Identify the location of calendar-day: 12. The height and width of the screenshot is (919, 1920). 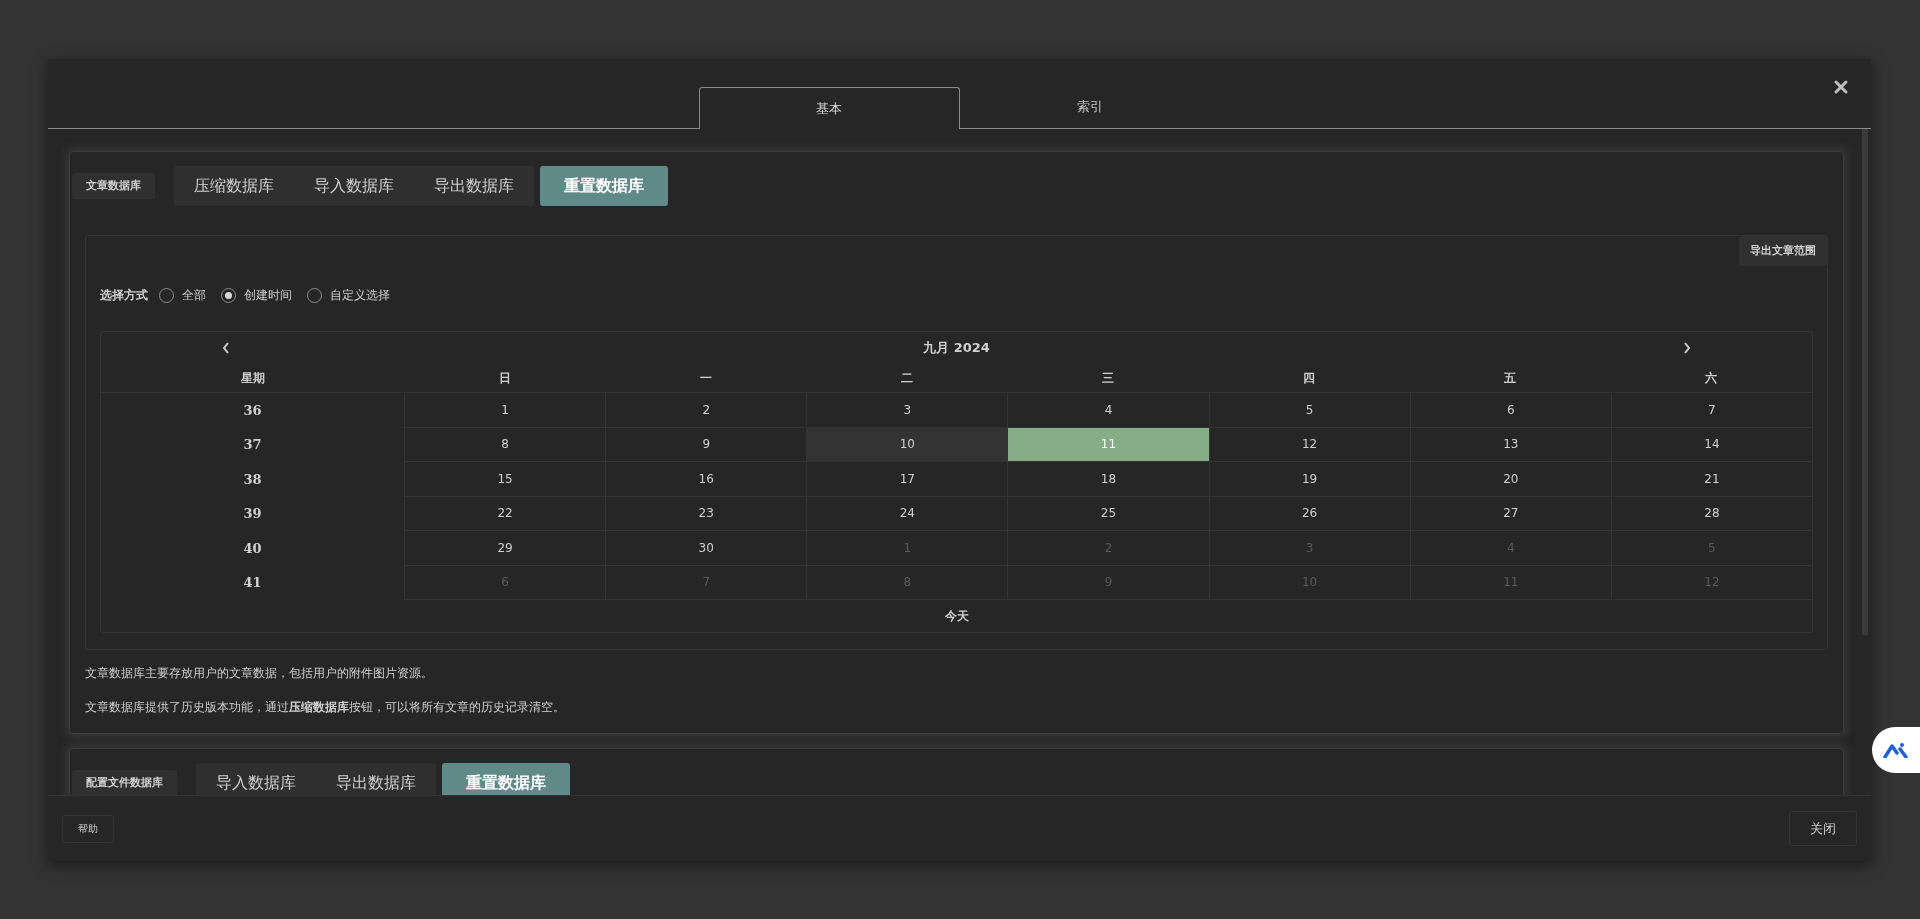
(1309, 444).